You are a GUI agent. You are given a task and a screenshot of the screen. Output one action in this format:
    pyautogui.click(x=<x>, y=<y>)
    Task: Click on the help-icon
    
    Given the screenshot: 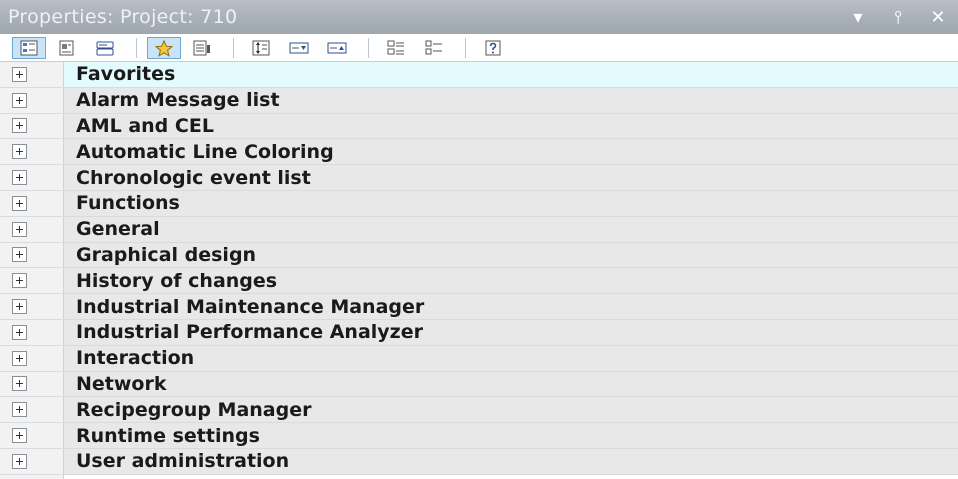 What is the action you would take?
    pyautogui.click(x=493, y=47)
    